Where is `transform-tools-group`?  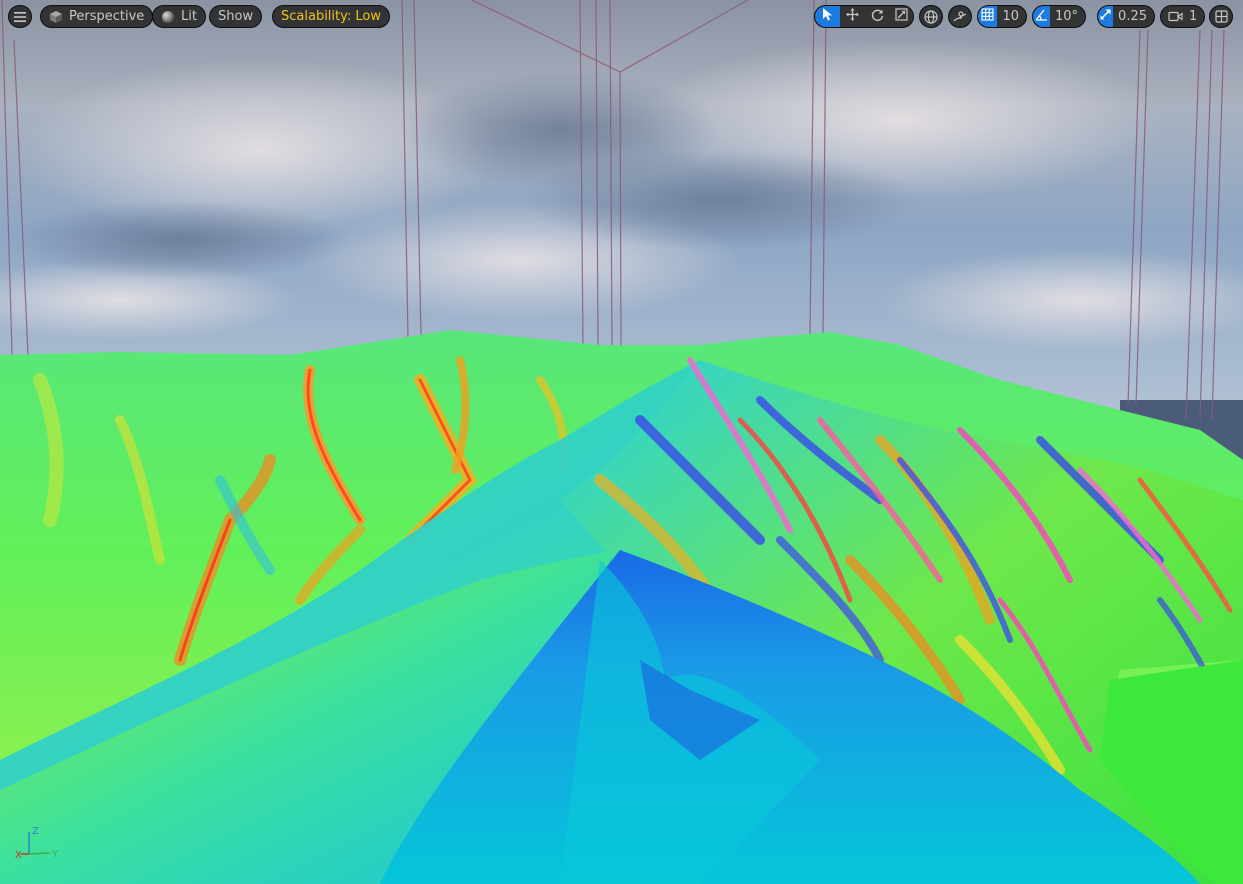 transform-tools-group is located at coordinates (864, 16).